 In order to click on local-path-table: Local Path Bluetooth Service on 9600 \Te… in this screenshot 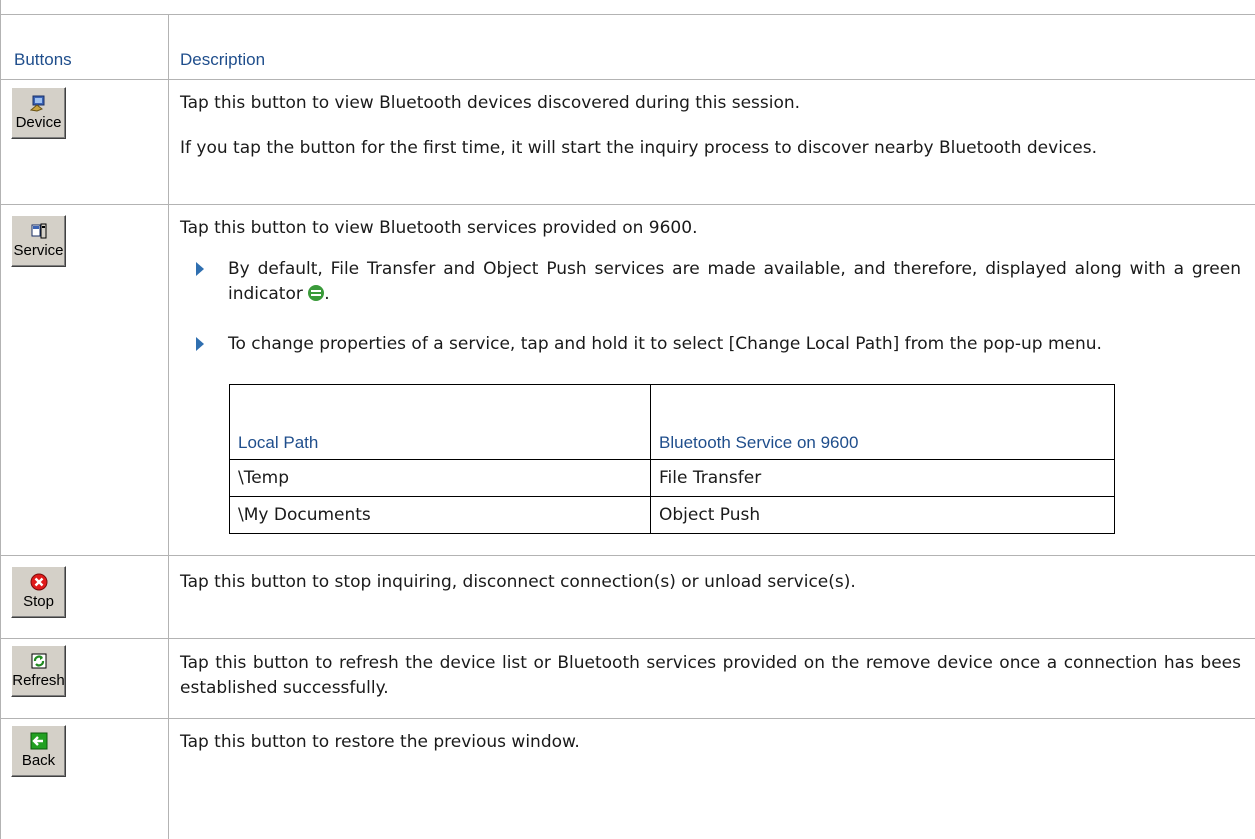, I will do `click(672, 459)`.